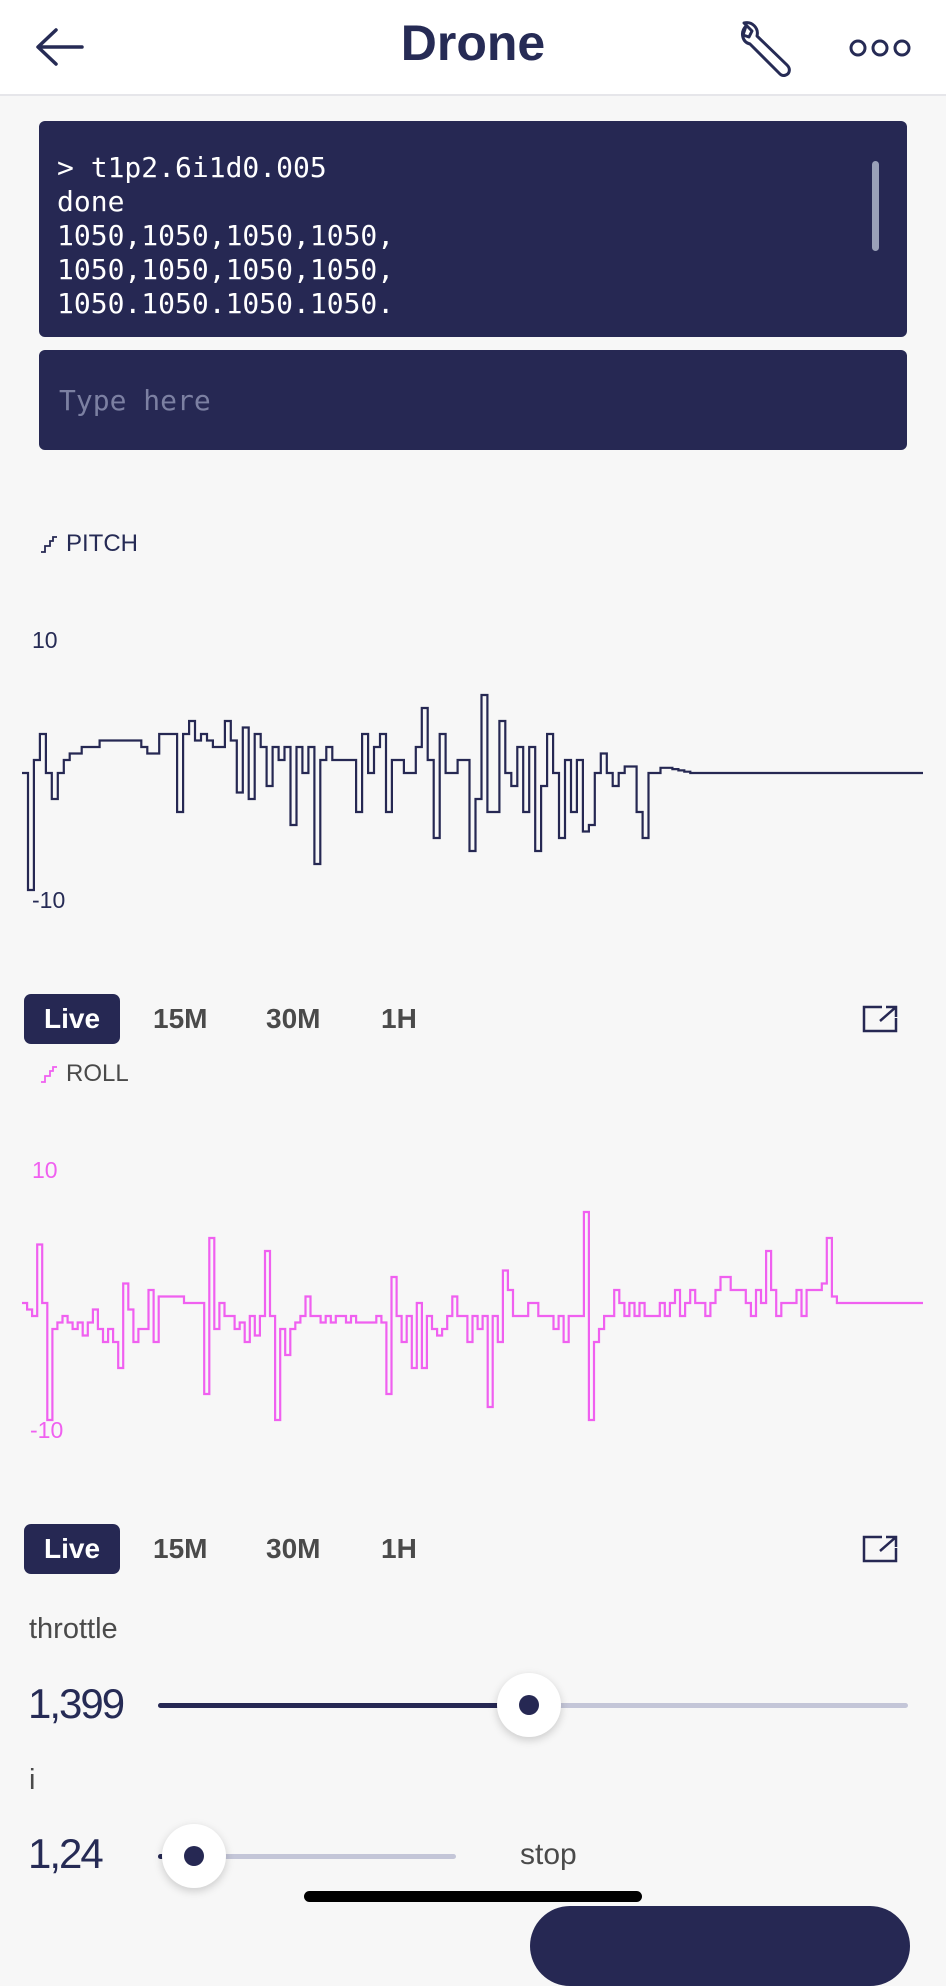  Describe the element at coordinates (875, 206) in the screenshot. I see `terminal-scrollbar` at that location.